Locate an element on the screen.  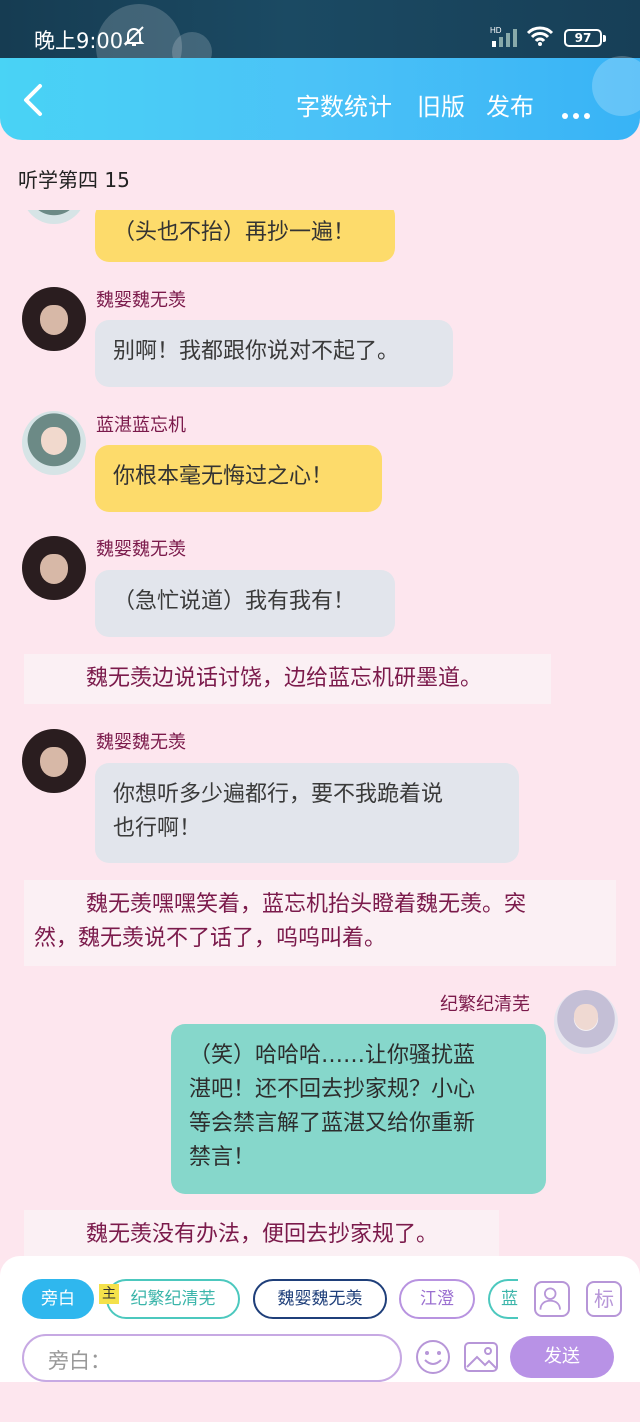
role-chip-jiang: 江澄 is located at coordinates (437, 1299).